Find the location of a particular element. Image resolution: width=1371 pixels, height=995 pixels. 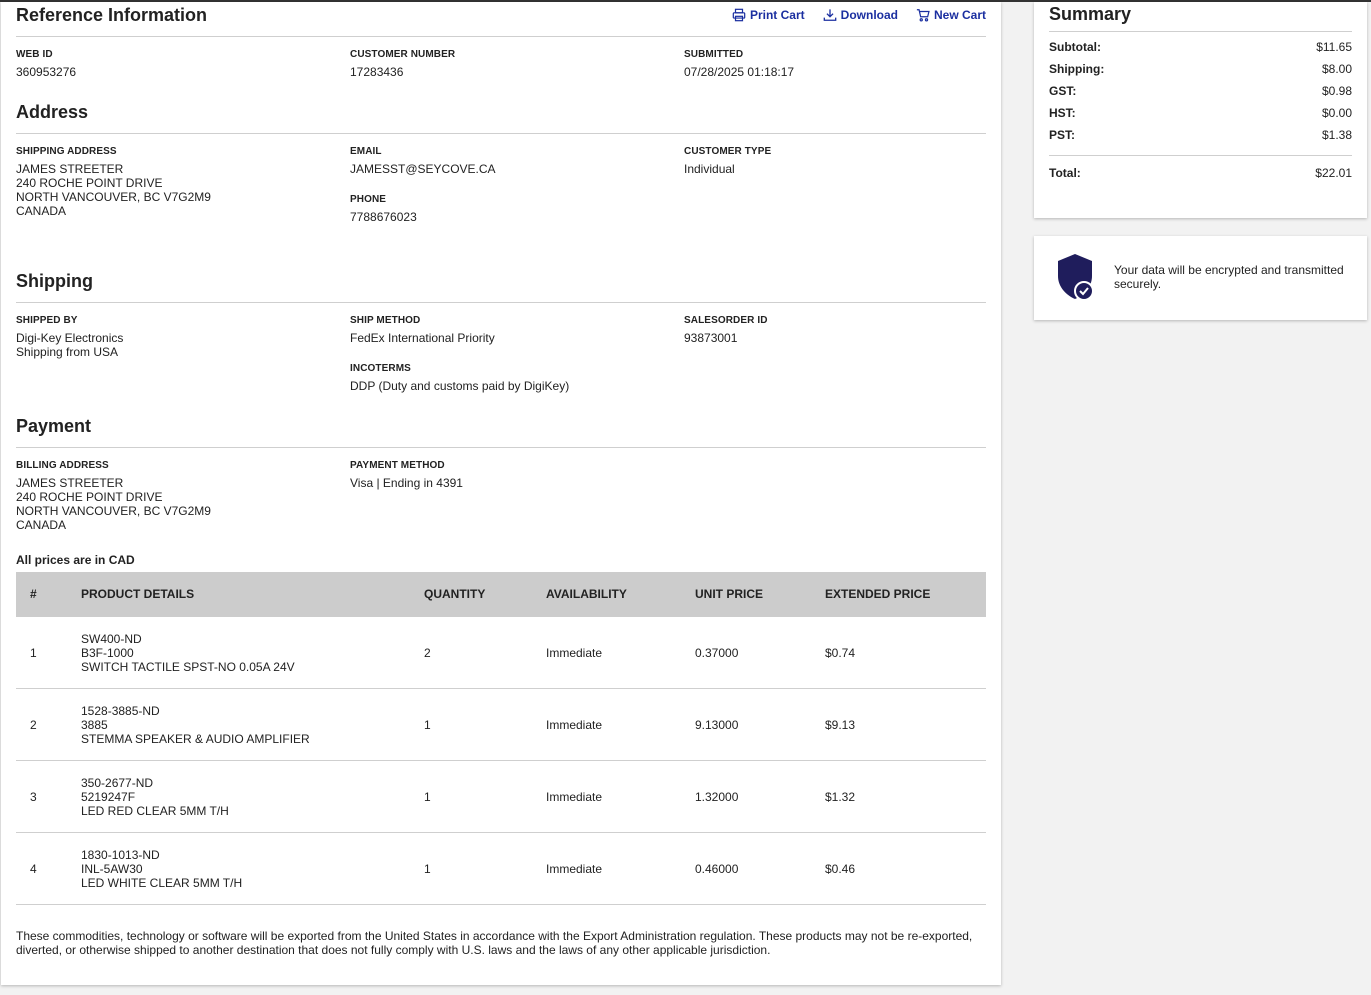

pst-label: PST: is located at coordinates (1062, 135).